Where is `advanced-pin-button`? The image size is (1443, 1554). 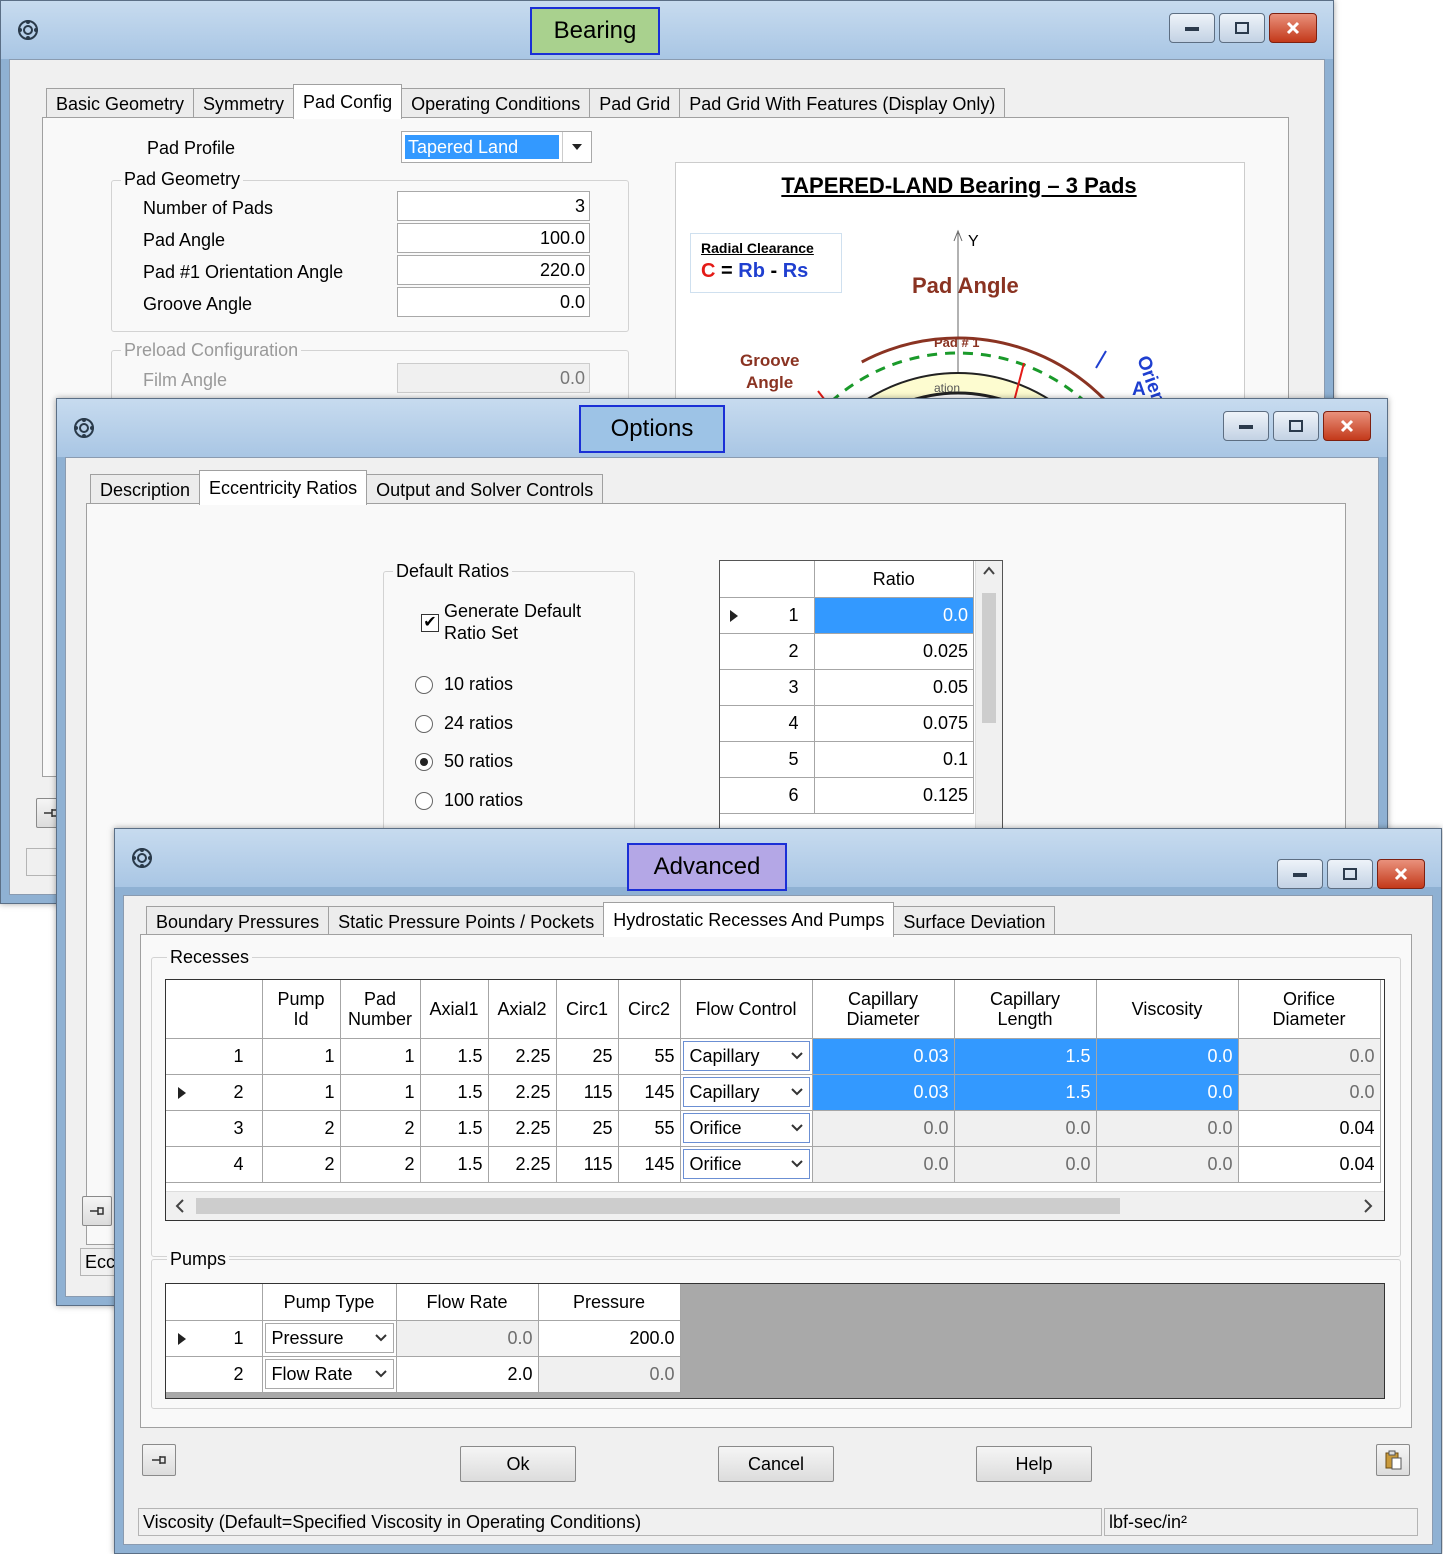 advanced-pin-button is located at coordinates (159, 1460).